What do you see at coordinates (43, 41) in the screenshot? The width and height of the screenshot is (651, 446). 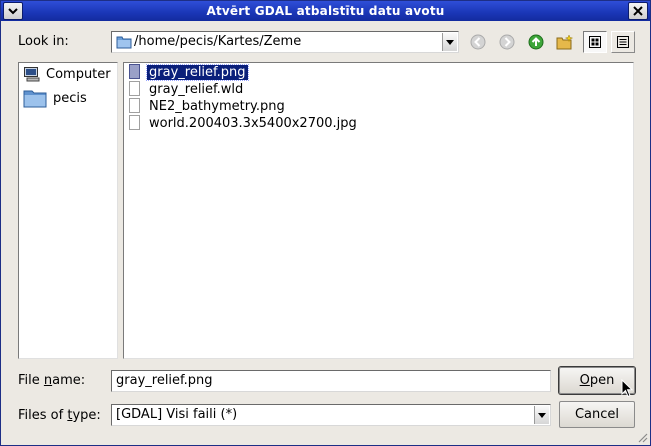 I see `look-in-label: Look in:` at bounding box center [43, 41].